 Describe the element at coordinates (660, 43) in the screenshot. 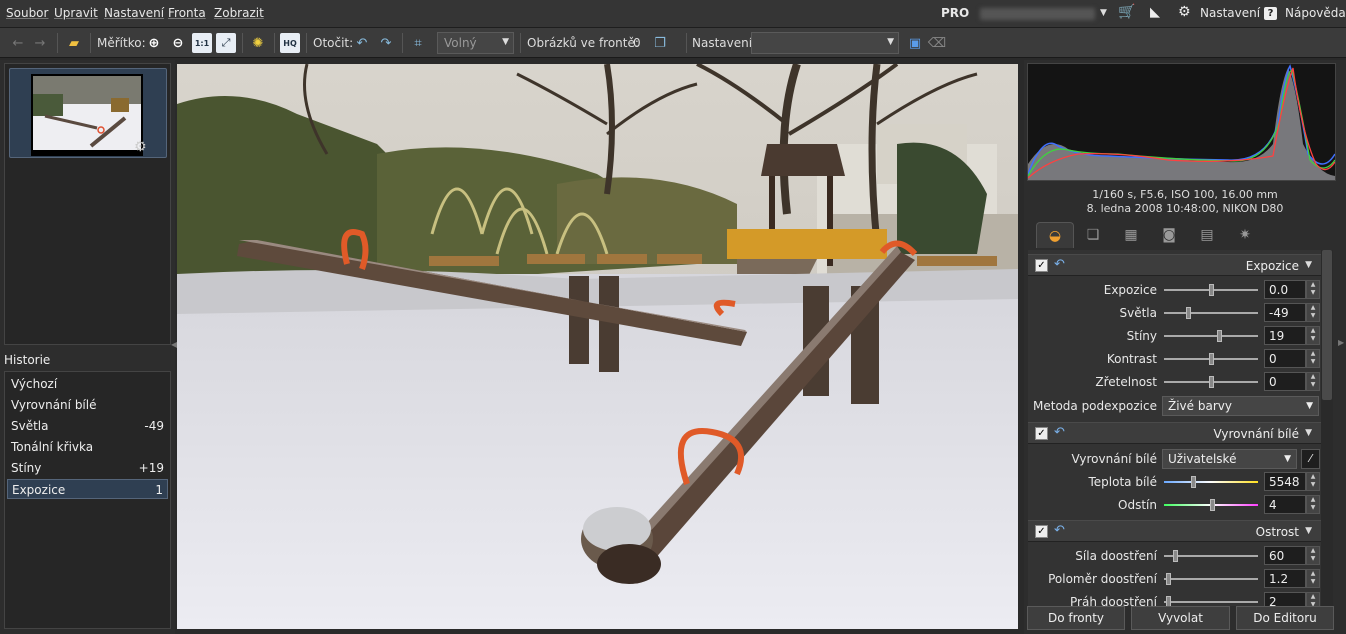

I see `queue-icon: ❐` at that location.